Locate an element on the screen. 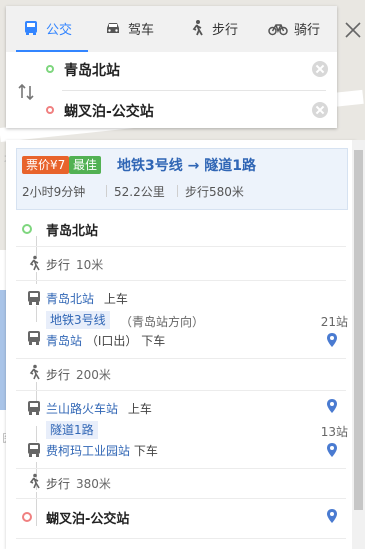  close-button is located at coordinates (353, 30).